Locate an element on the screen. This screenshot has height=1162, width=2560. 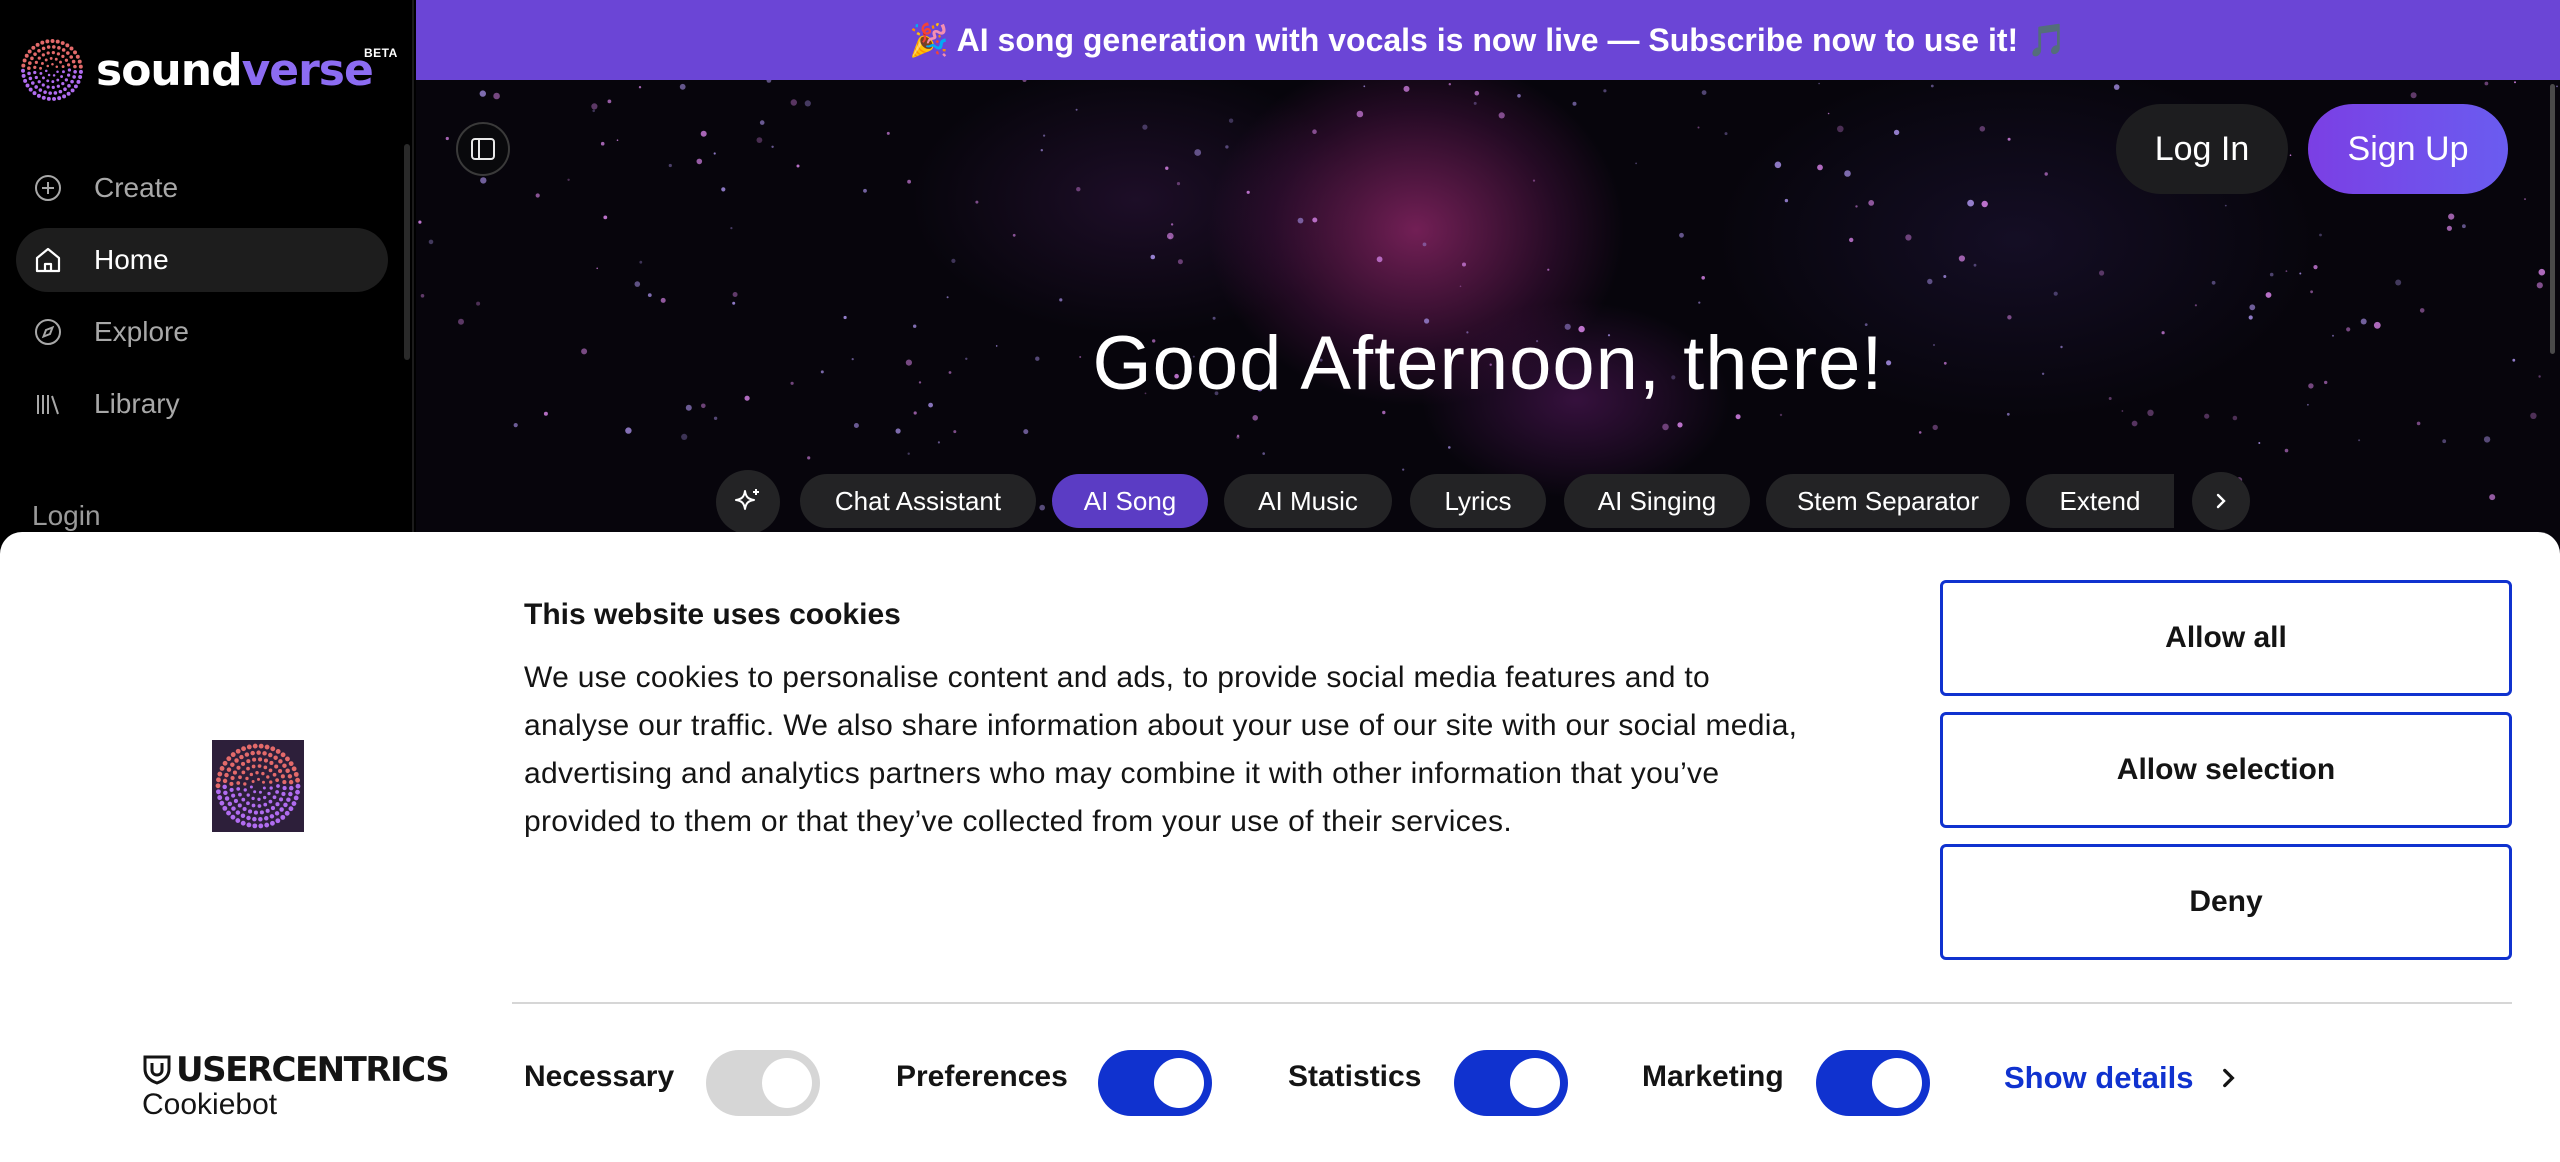
tabs-scroll-right-button is located at coordinates (2221, 501).